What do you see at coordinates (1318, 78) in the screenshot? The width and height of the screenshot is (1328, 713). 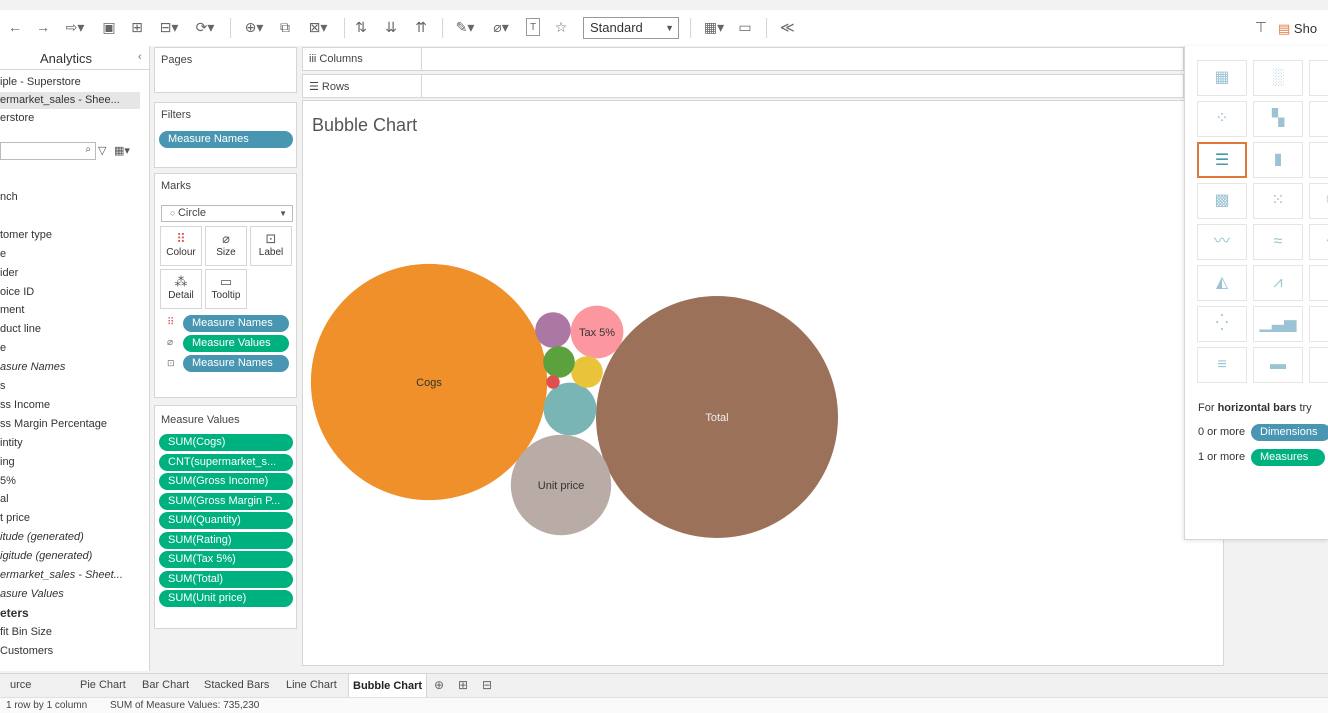 I see `highlight-table-icon: ▒` at bounding box center [1318, 78].